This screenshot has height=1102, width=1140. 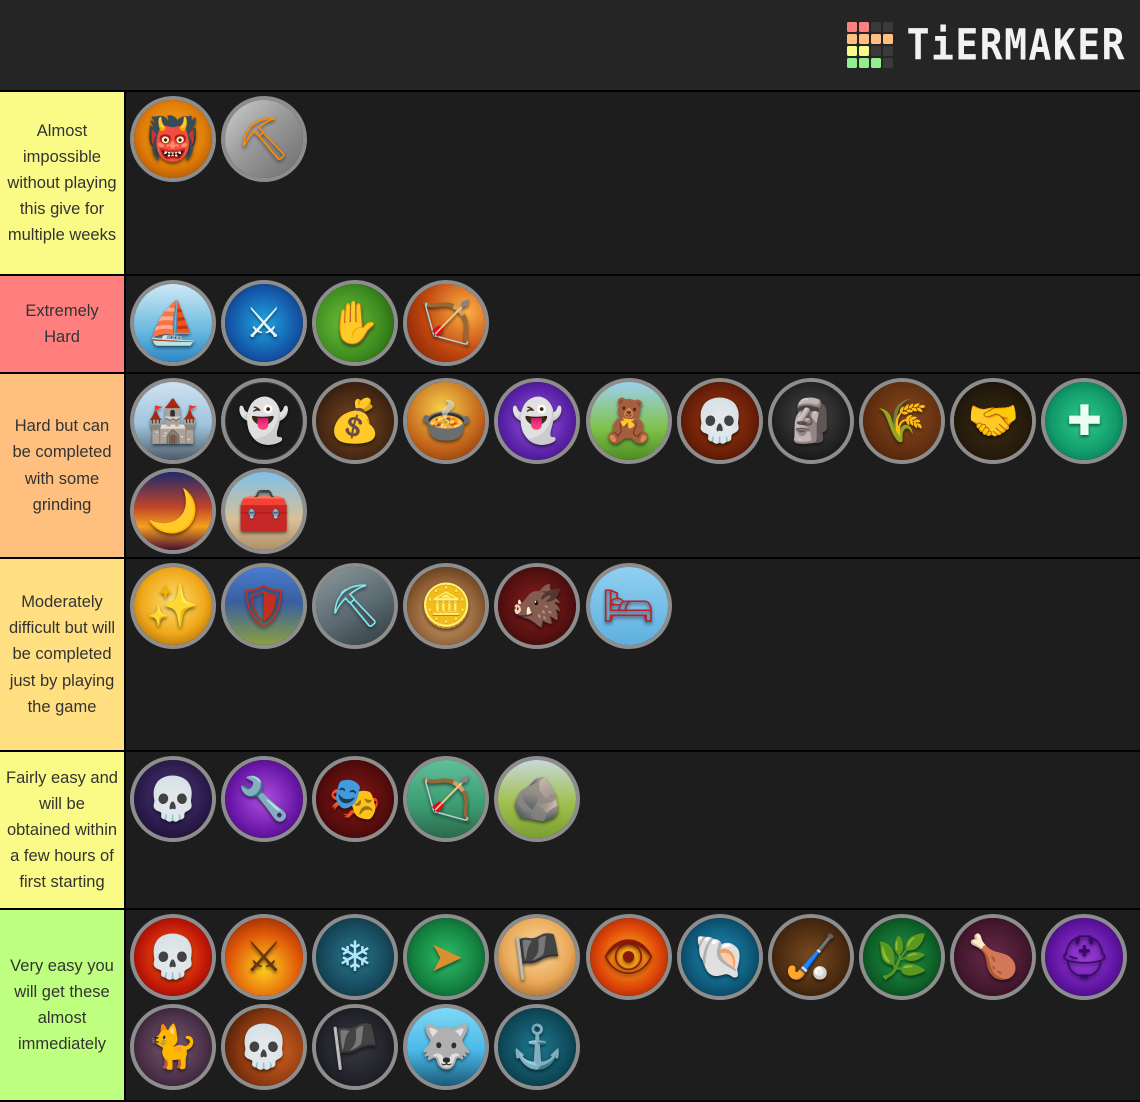 What do you see at coordinates (446, 606) in the screenshot?
I see `gold-coins-icon: 🪙` at bounding box center [446, 606].